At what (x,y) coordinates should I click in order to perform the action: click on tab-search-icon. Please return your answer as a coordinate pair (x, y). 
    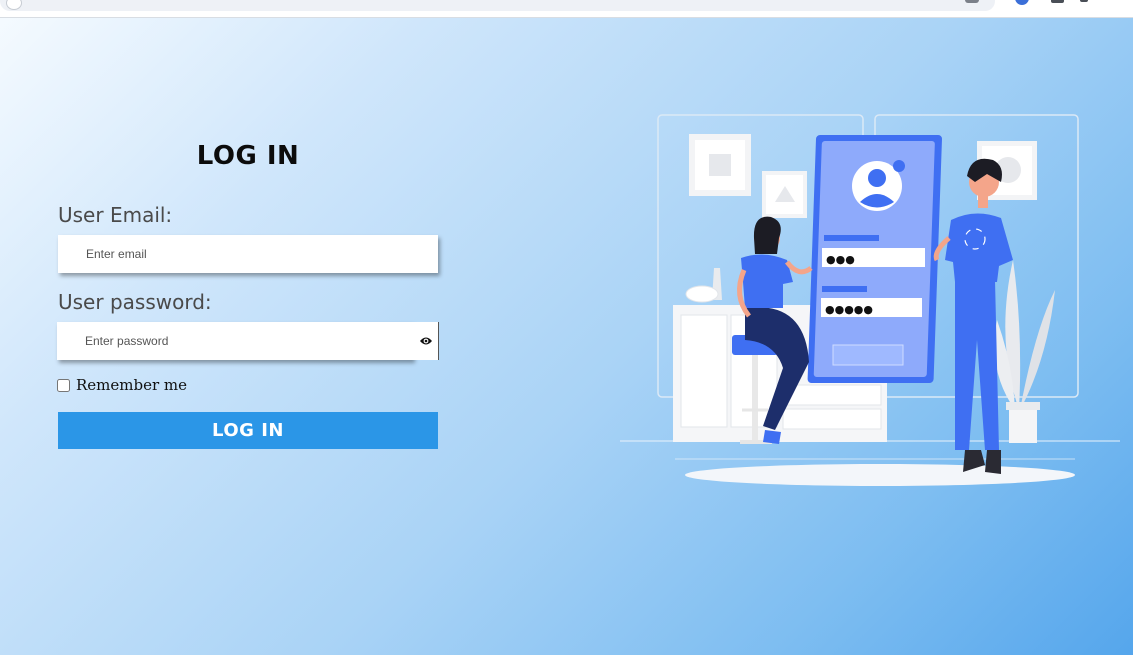
    Looking at the image, I should click on (1057, 1).